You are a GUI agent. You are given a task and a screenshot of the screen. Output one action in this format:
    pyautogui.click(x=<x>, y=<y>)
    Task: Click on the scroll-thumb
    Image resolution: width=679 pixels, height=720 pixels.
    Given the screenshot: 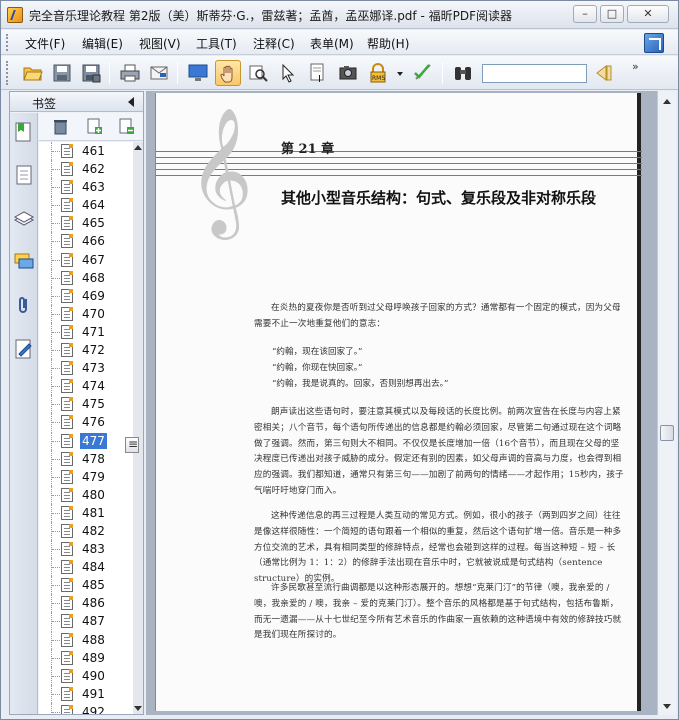 What is the action you would take?
    pyautogui.click(x=667, y=433)
    